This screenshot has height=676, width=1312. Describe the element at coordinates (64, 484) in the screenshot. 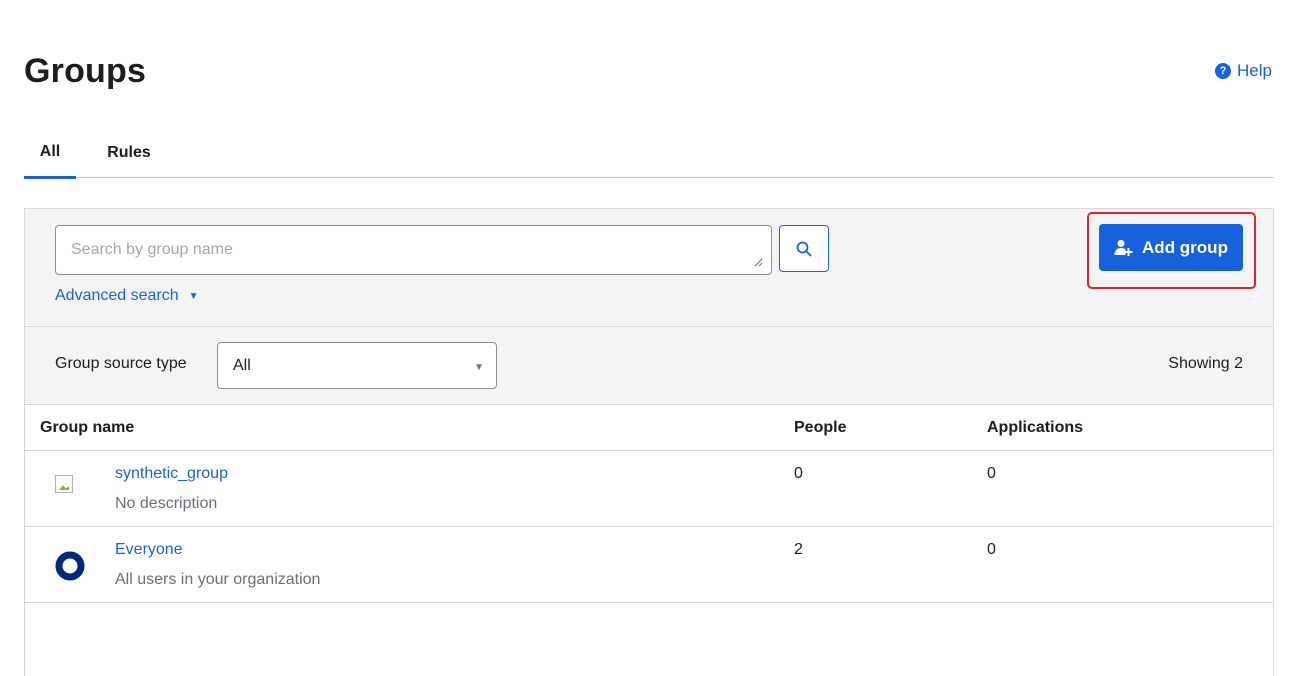

I see `broken-image-icon` at that location.